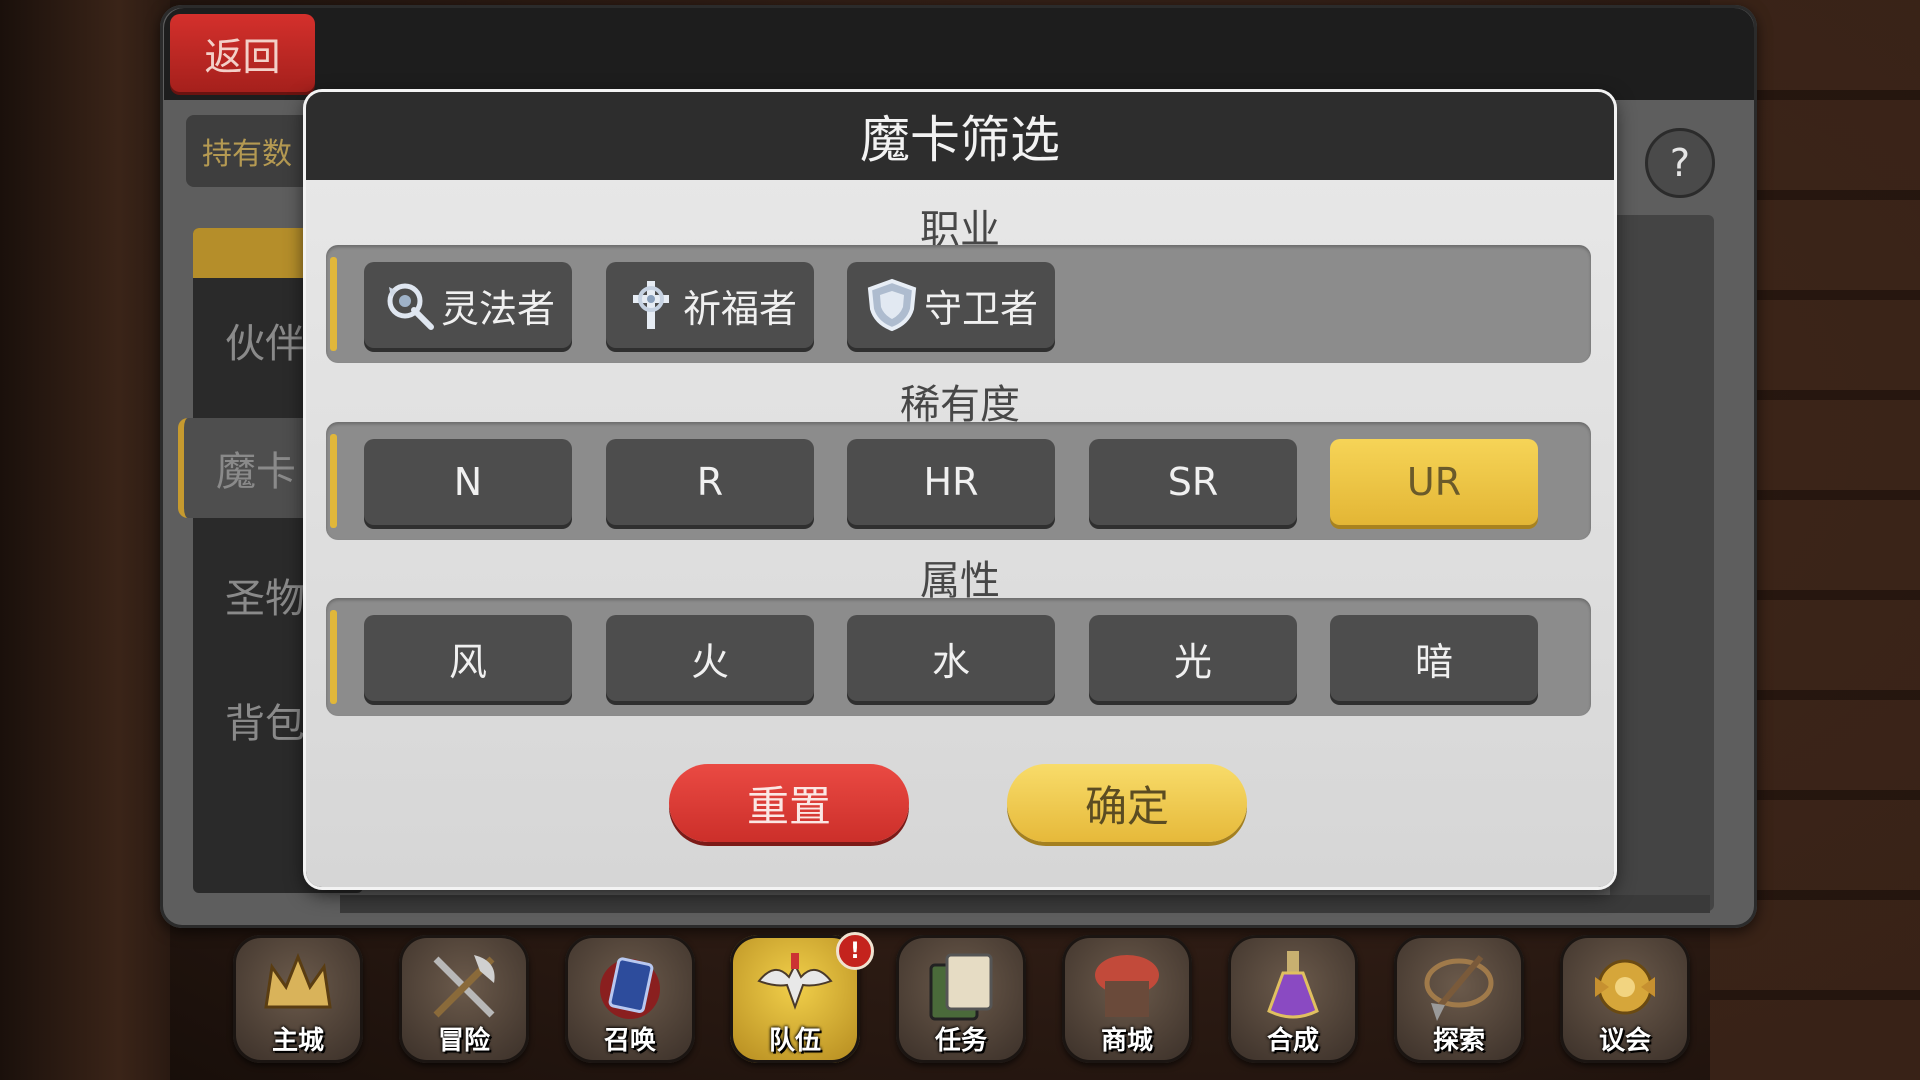 This screenshot has height=1080, width=1920. What do you see at coordinates (710, 658) in the screenshot?
I see `attribute-option-fire: 火` at bounding box center [710, 658].